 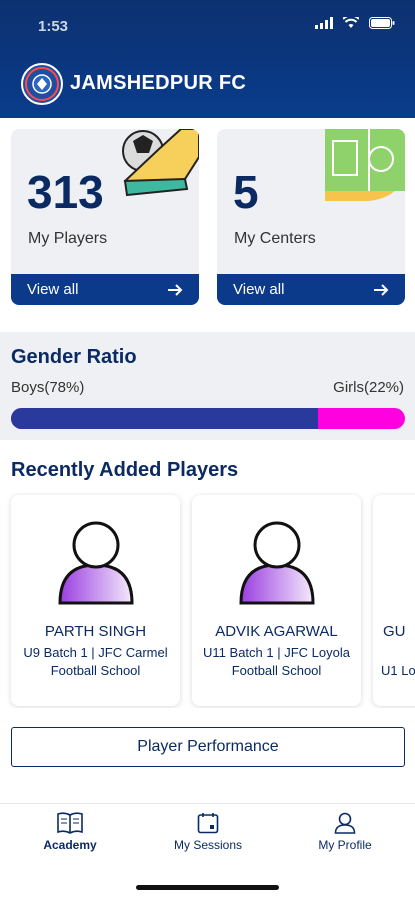 I want to click on player-card: GU U1 Loyol, so click(x=394, y=600).